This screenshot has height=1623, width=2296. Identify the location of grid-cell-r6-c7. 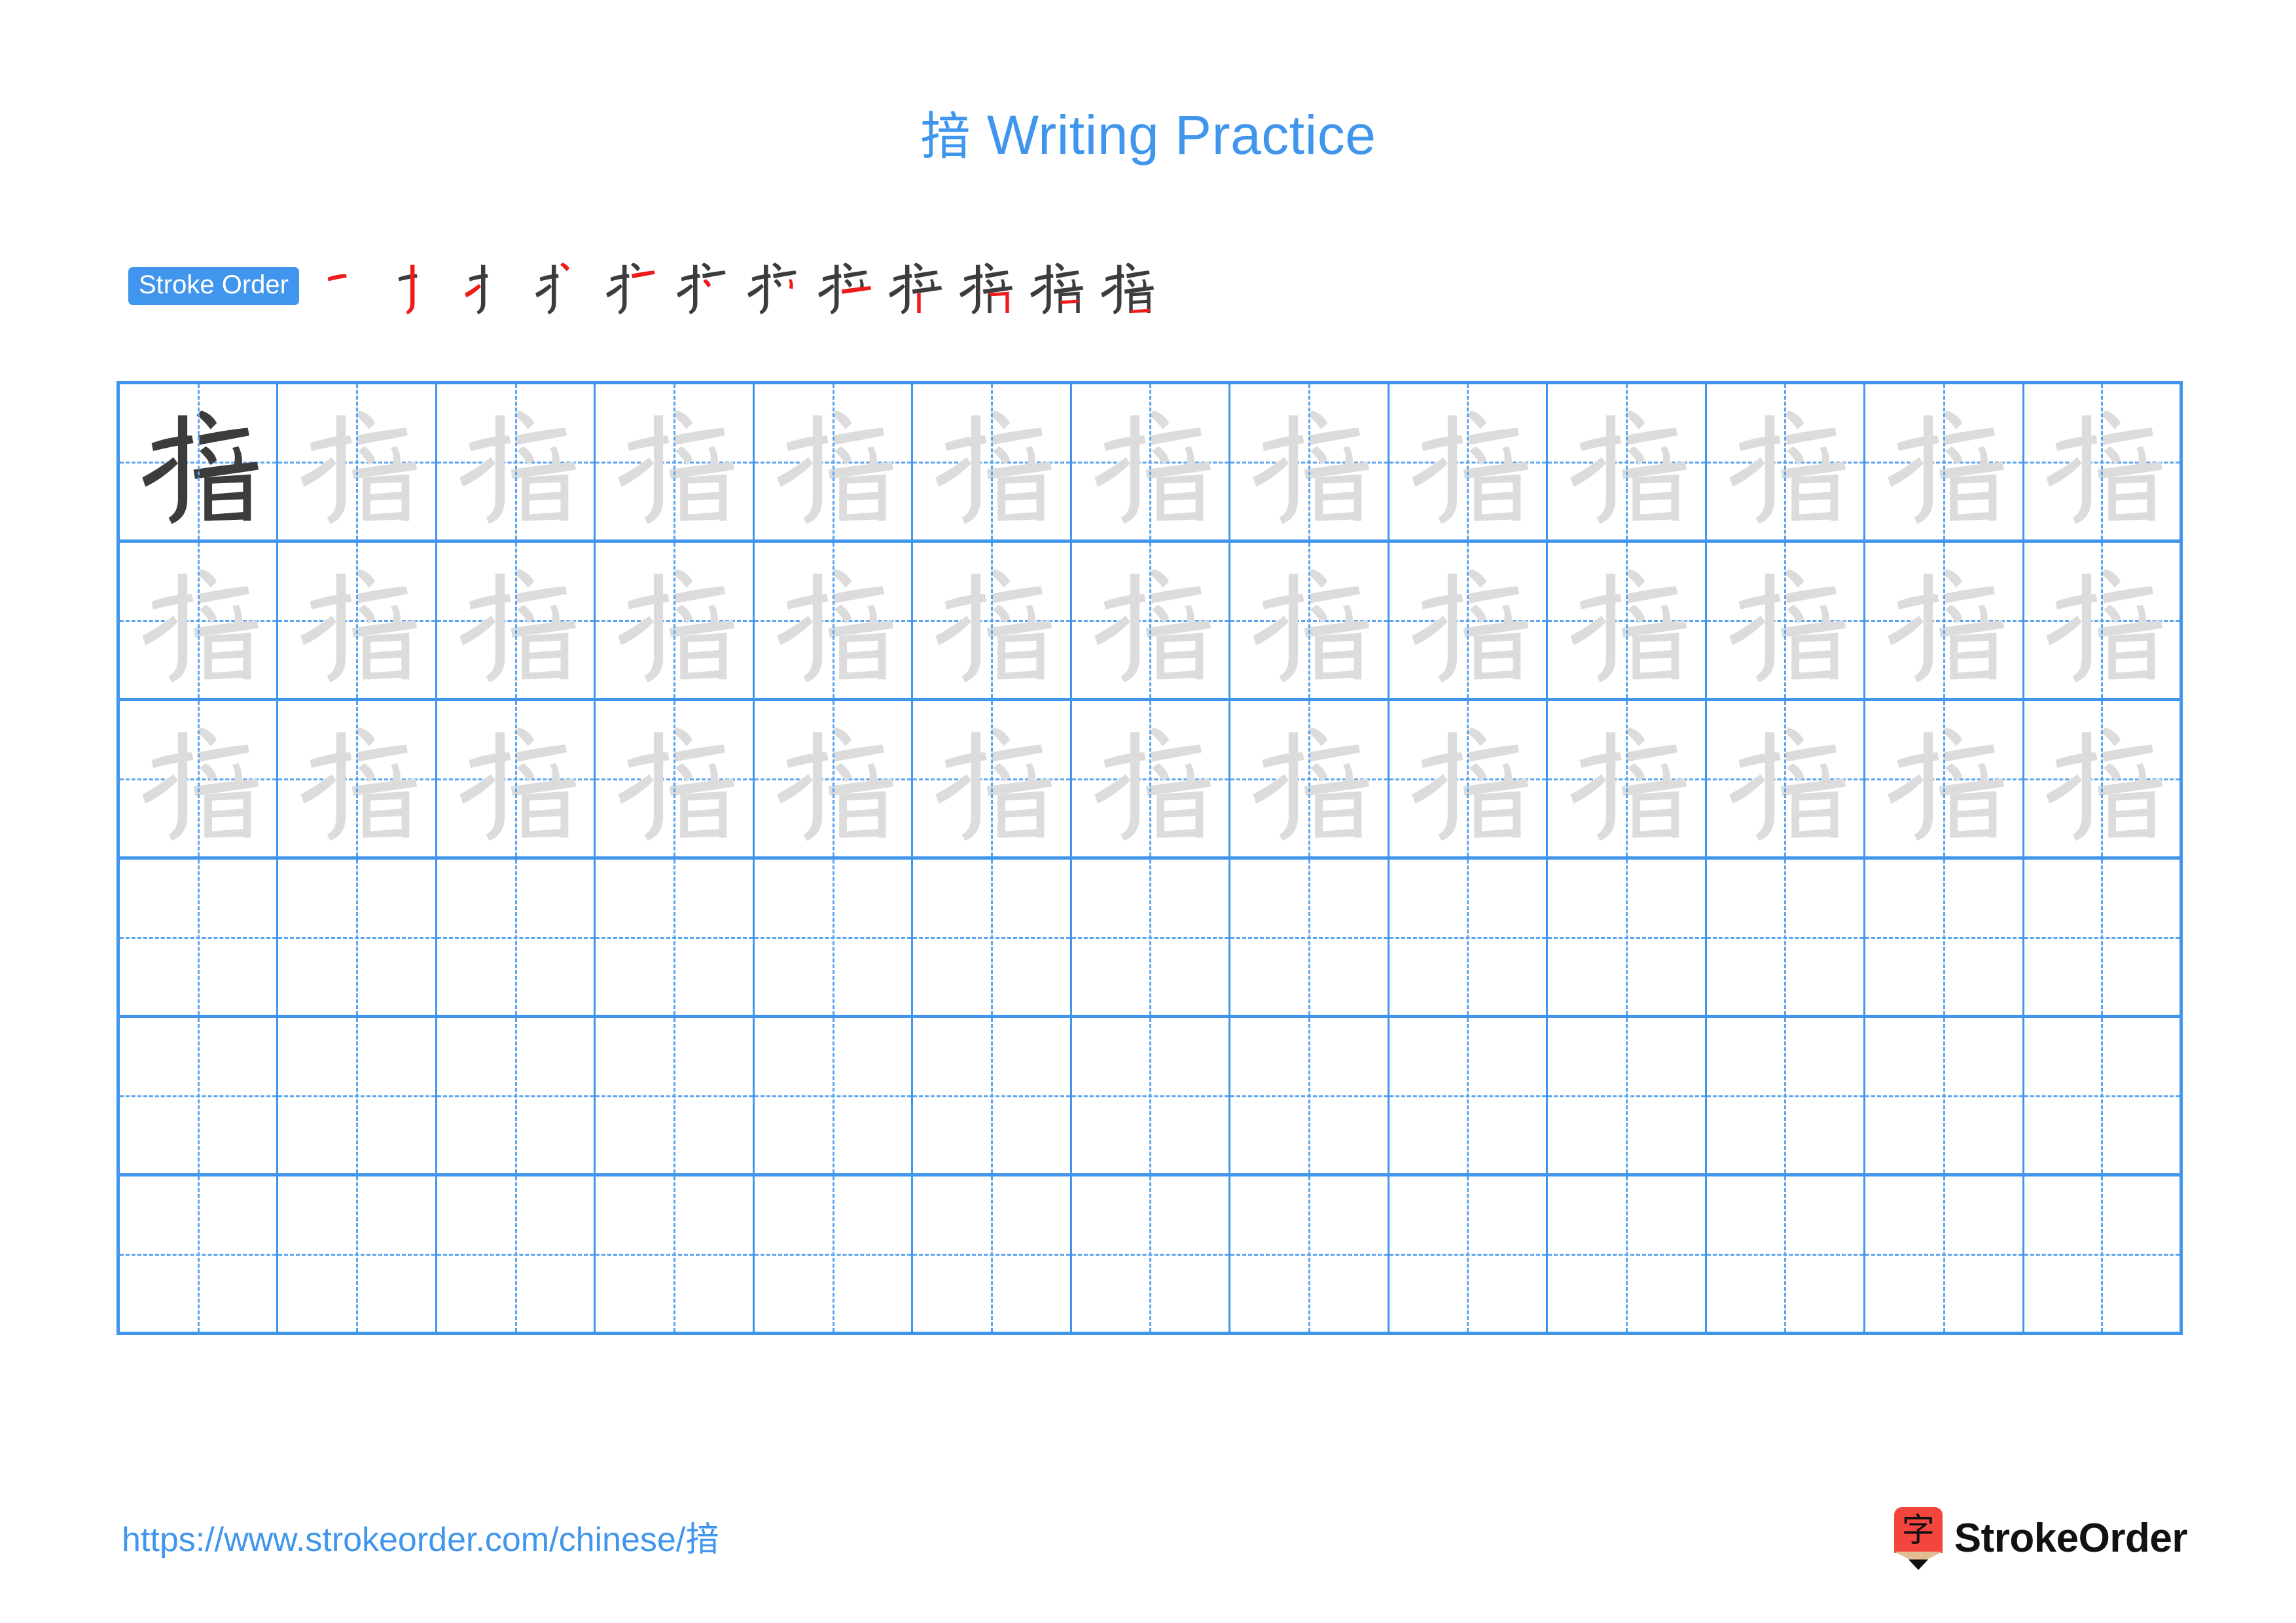
(1151, 1255).